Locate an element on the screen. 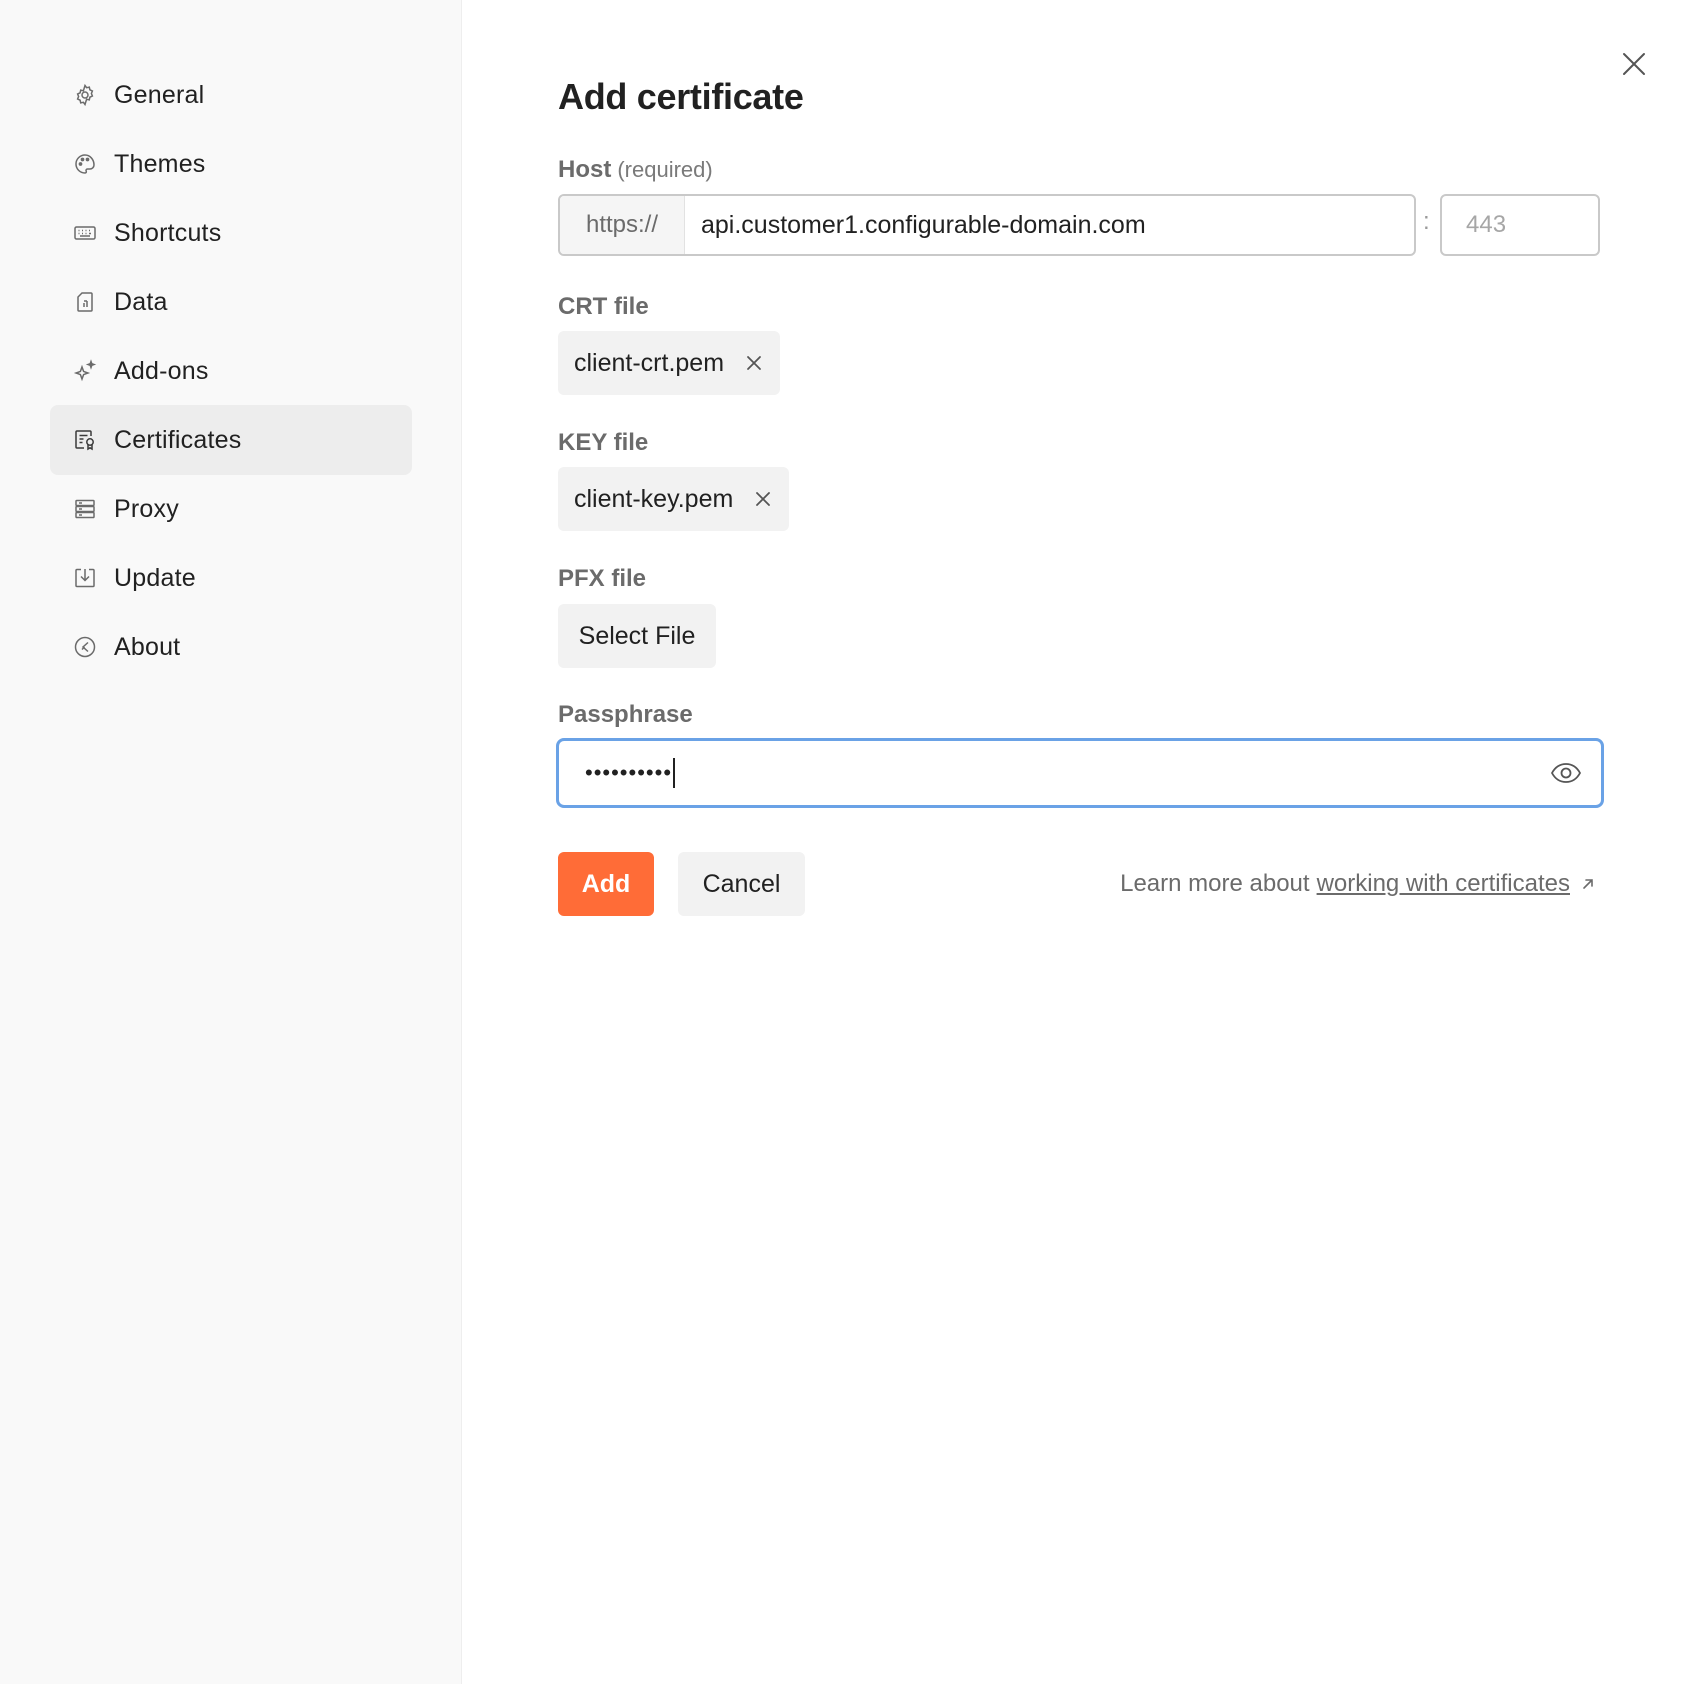  dialog-title: Add certificate is located at coordinates (681, 96).